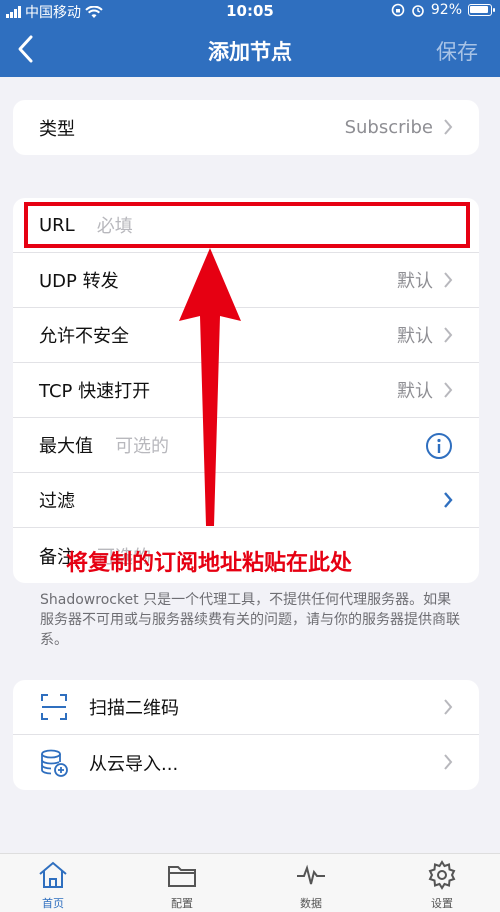 The image size is (500, 912). Describe the element at coordinates (210, 387) in the screenshot. I see `arrow-up-icon` at that location.